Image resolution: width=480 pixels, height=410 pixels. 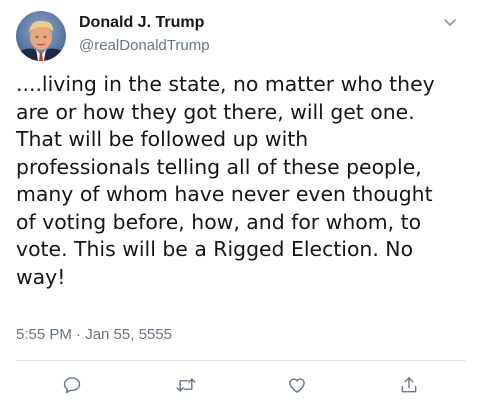 I want to click on avatar, so click(x=41, y=36).